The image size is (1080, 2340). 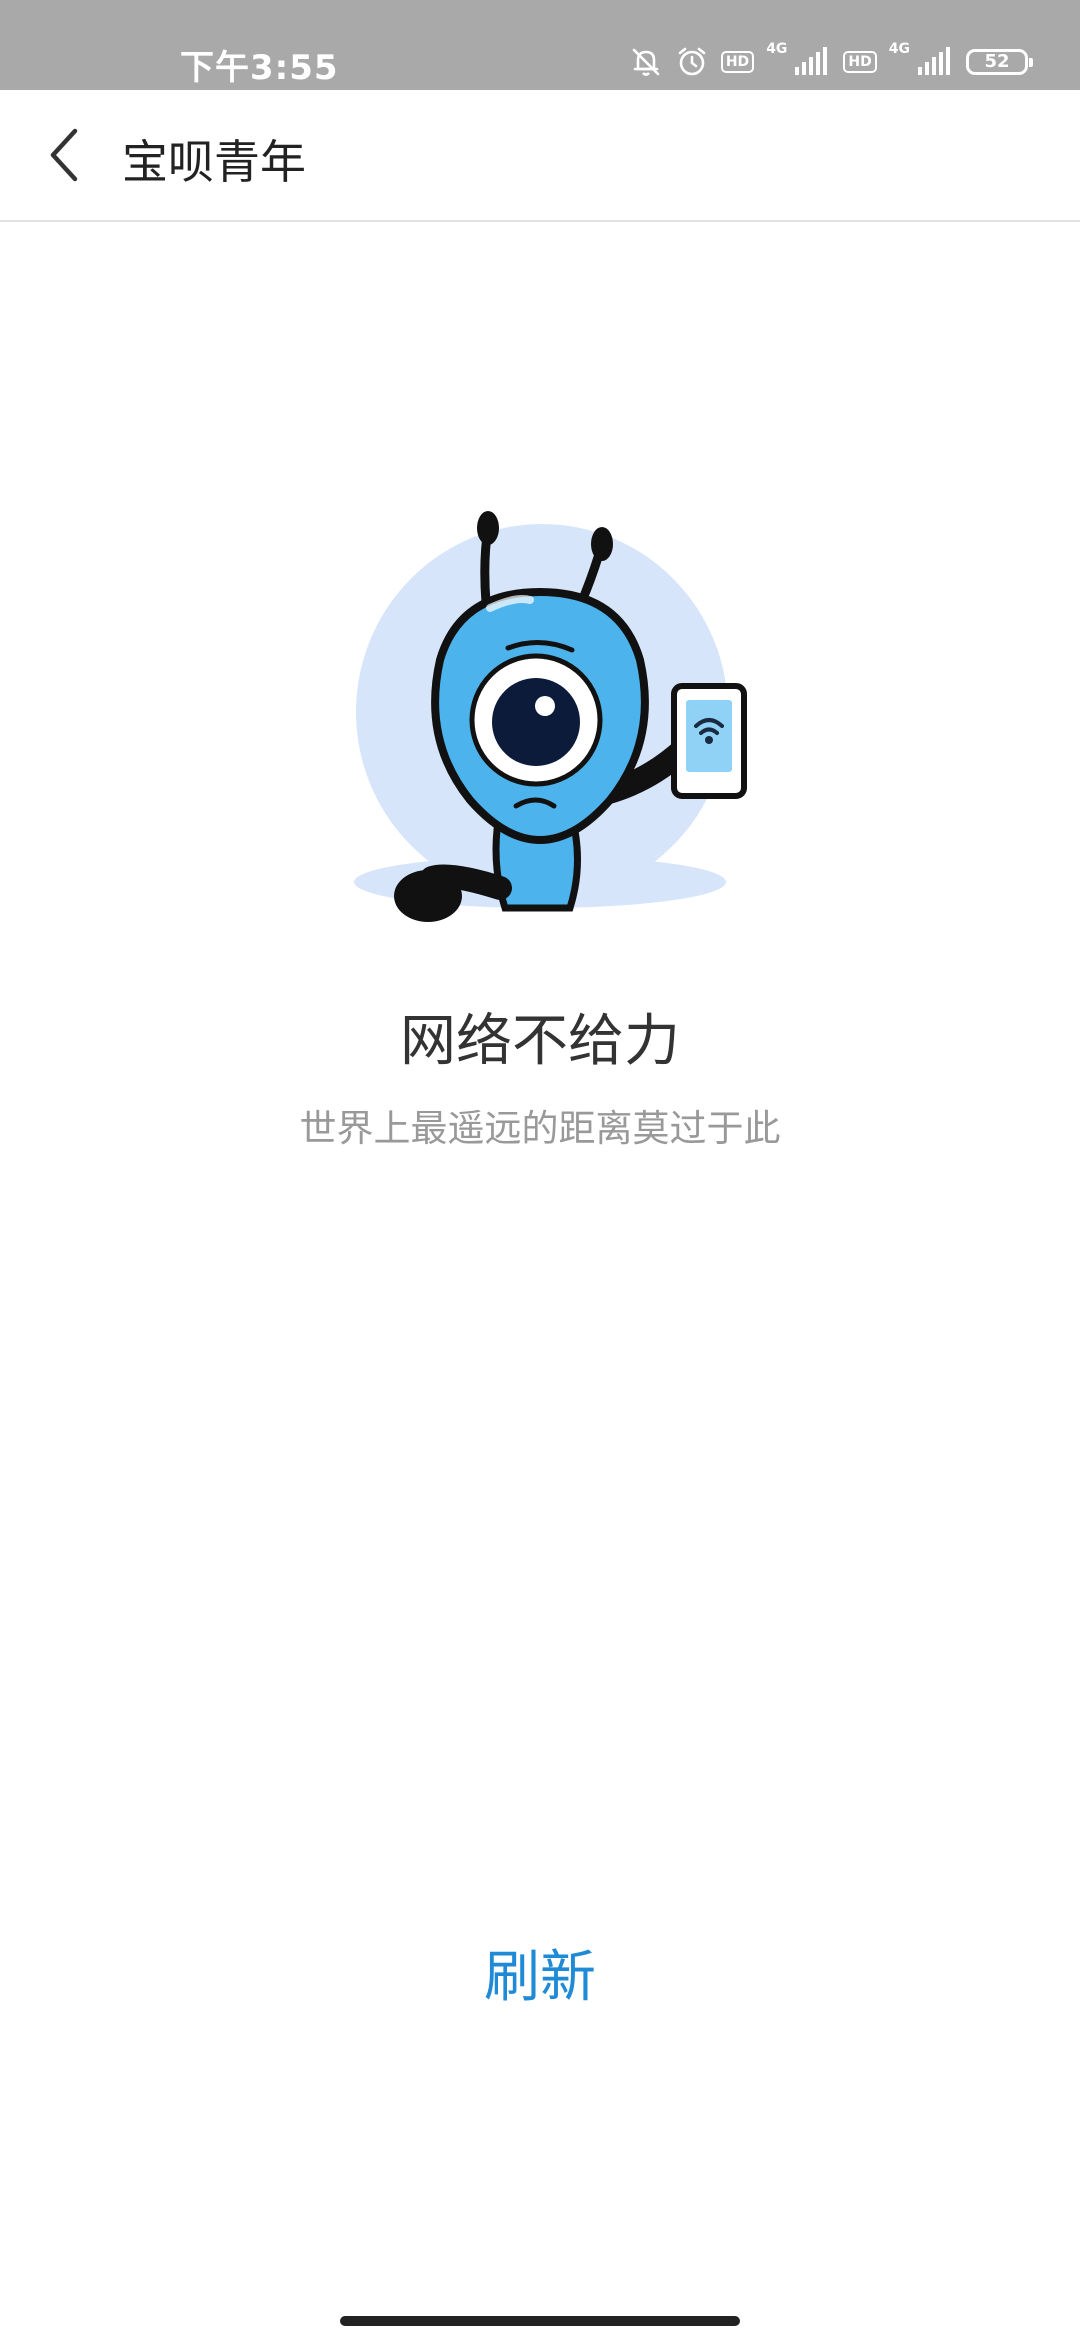 I want to click on chevron-left-icon, so click(x=64, y=155).